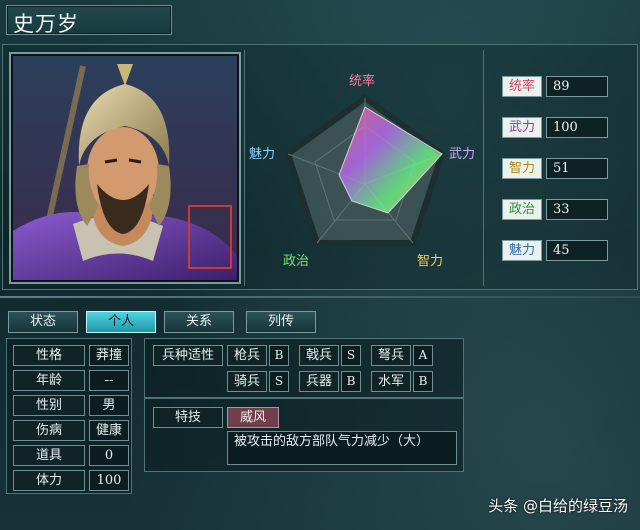 The height and width of the screenshot is (530, 640). Describe the element at coordinates (109, 455) in the screenshot. I see `info-value: 0` at that location.